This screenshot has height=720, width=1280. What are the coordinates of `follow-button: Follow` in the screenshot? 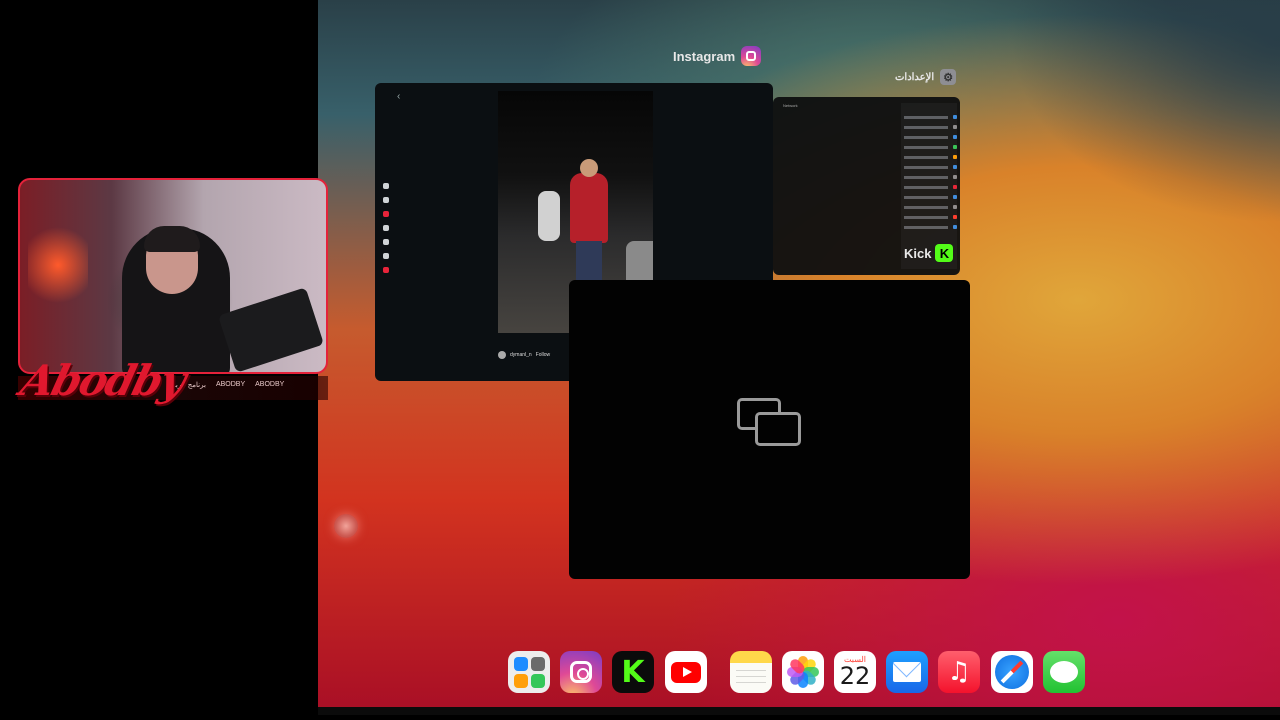 It's located at (543, 355).